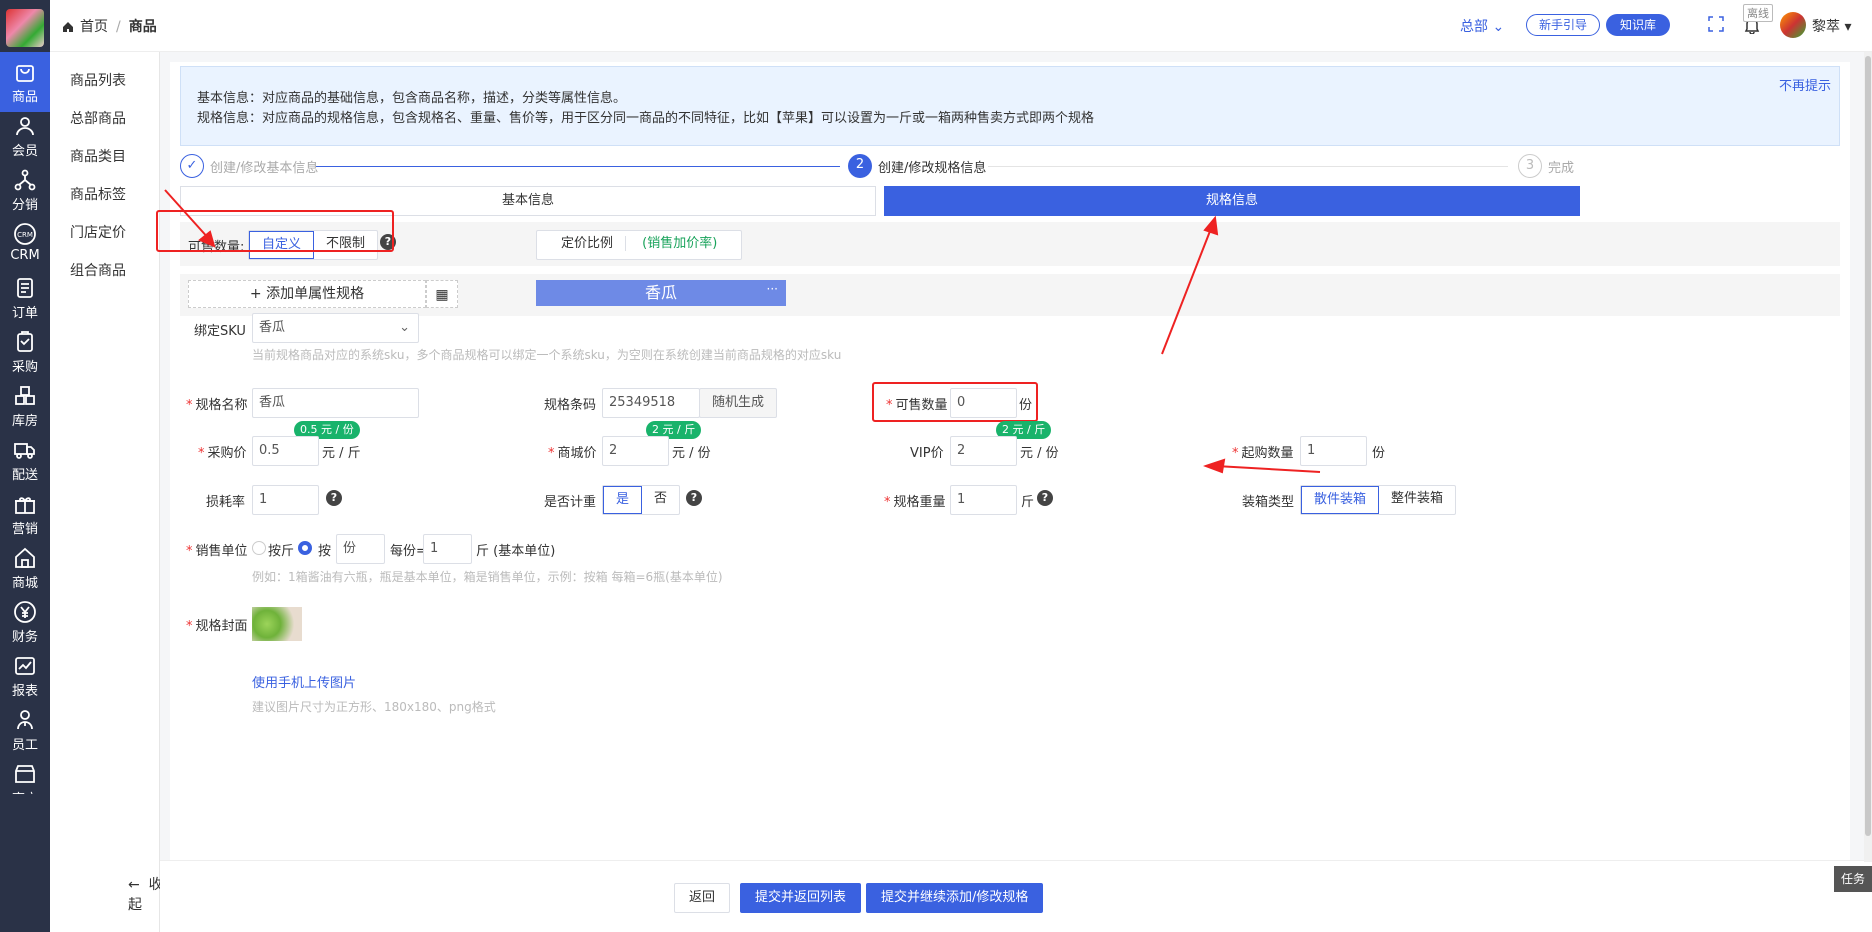  Describe the element at coordinates (412, 98) in the screenshot. I see `tip-line-1: 基本信息：对应商品的基础信息，包含商品名称，描述，分类等属性信息。` at that location.